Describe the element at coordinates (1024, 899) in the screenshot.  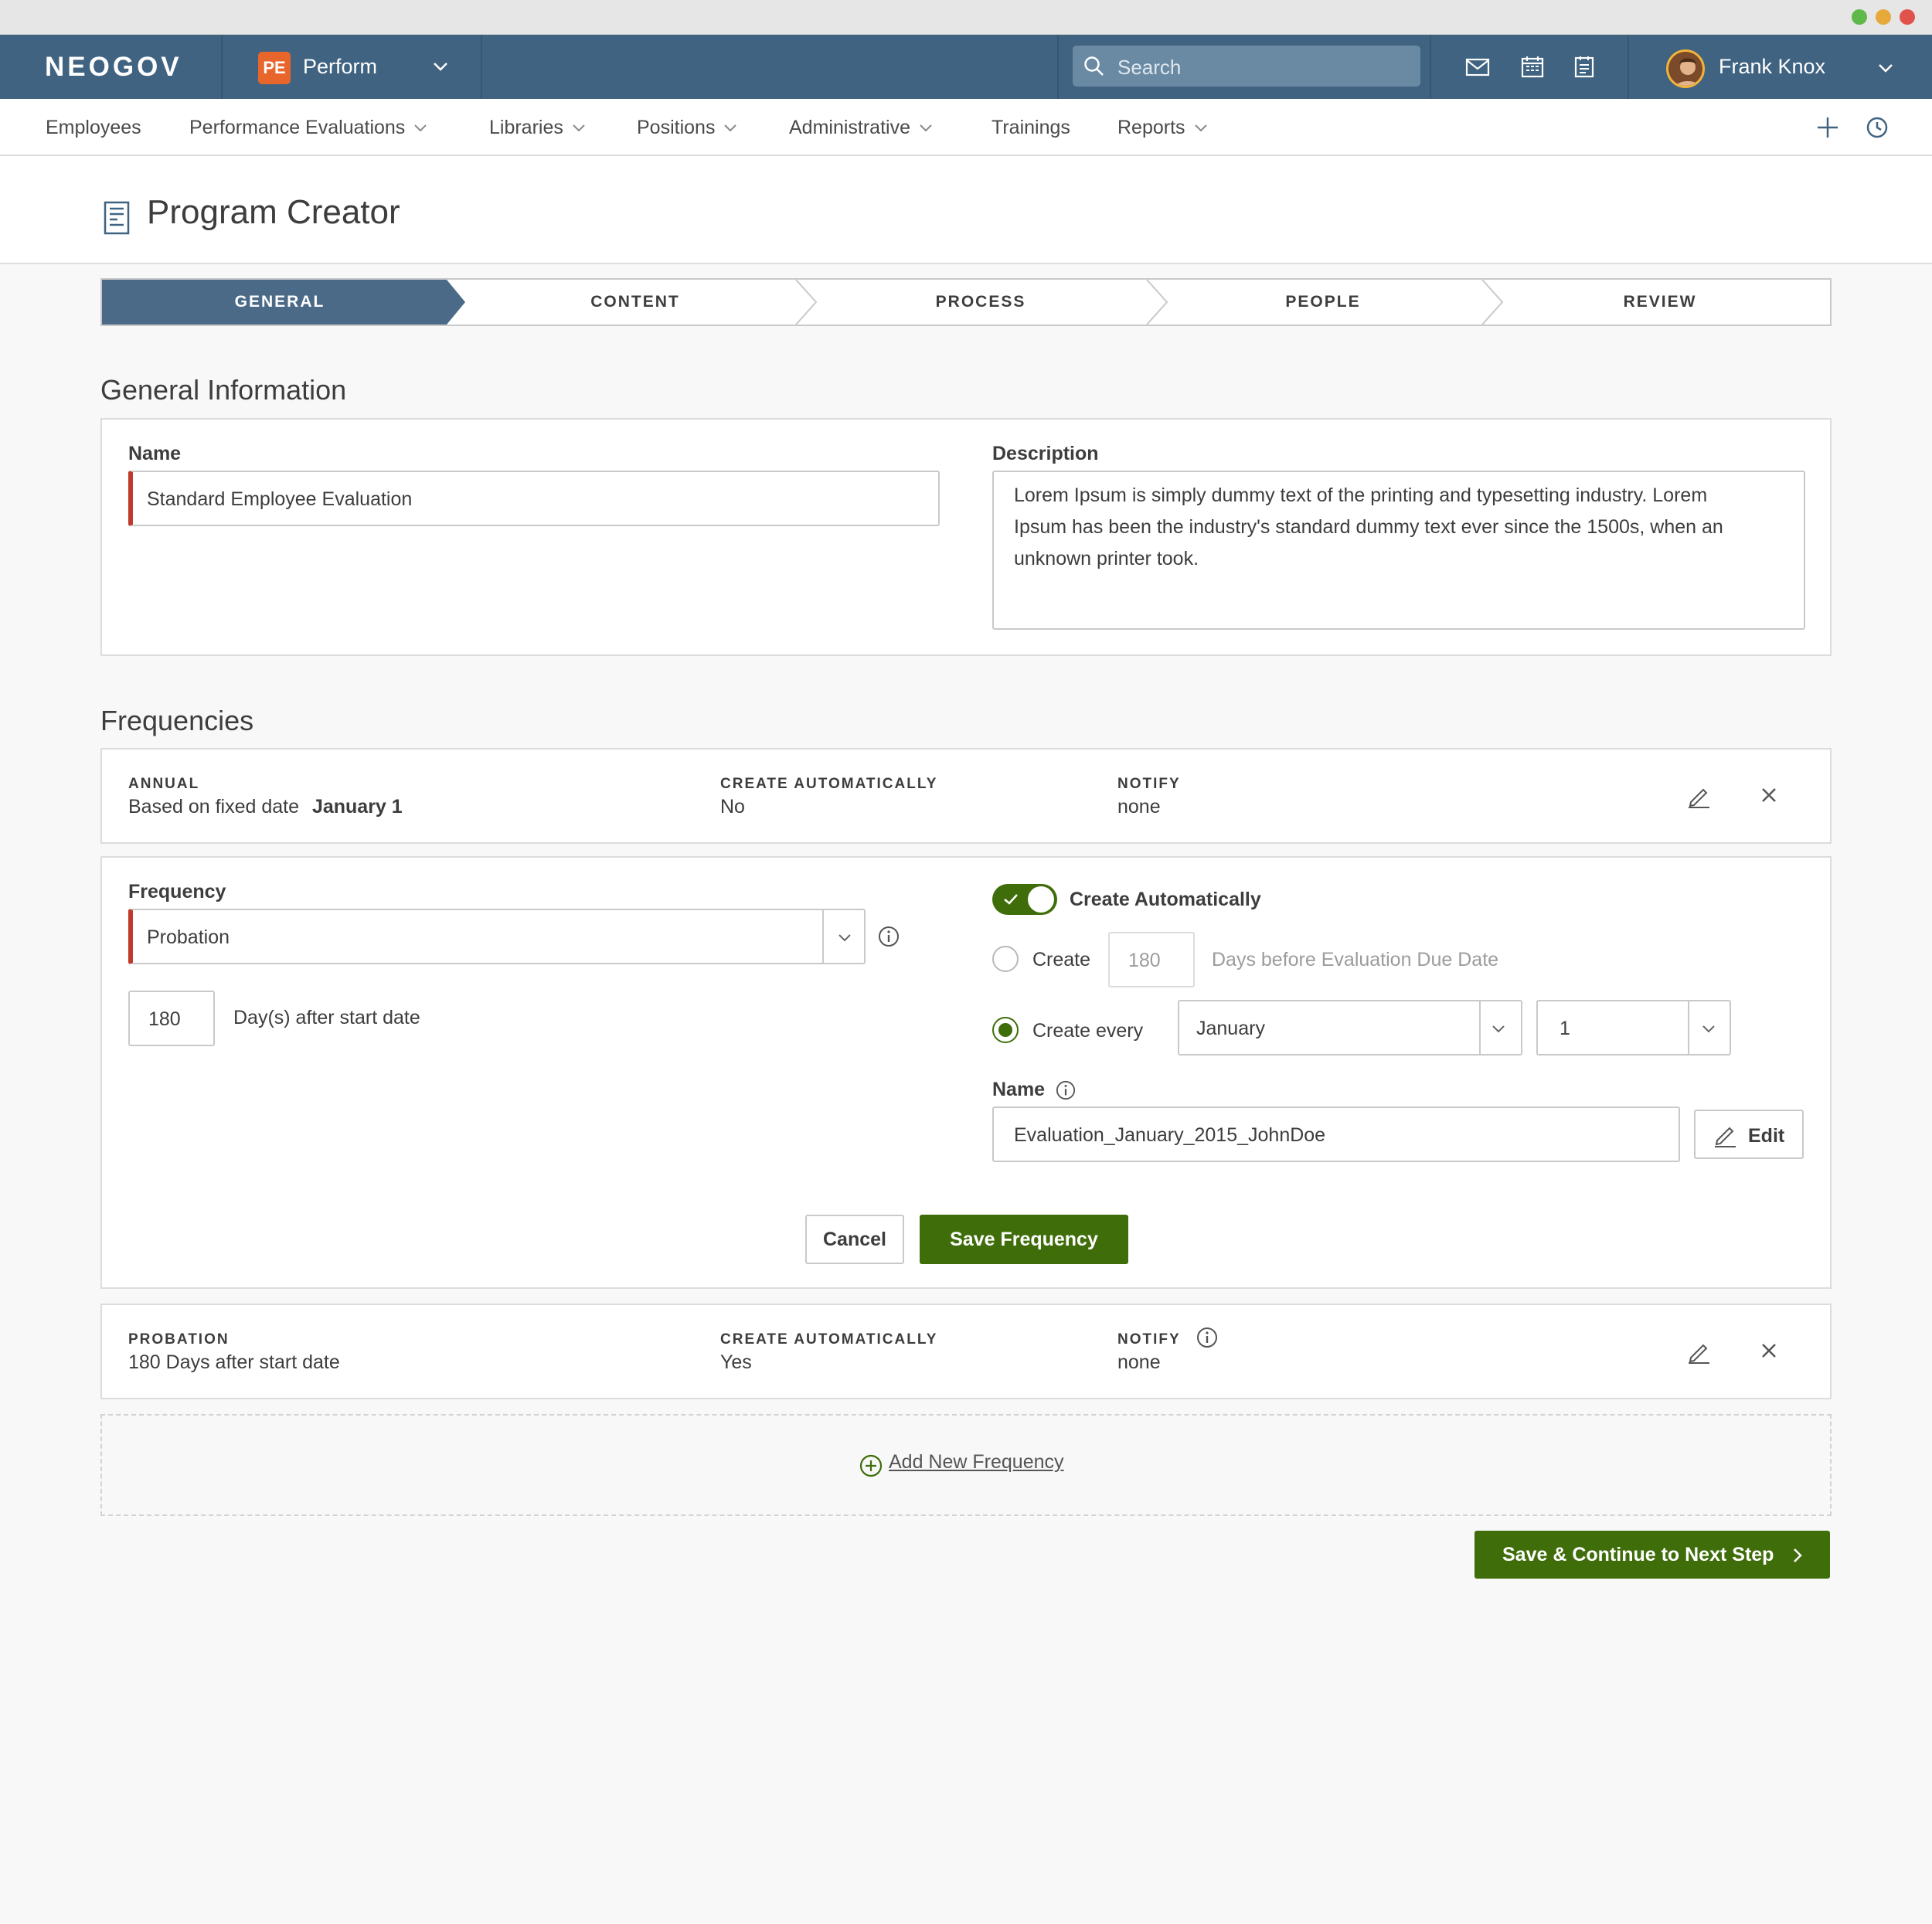
I see `create-automatically-toggle` at that location.